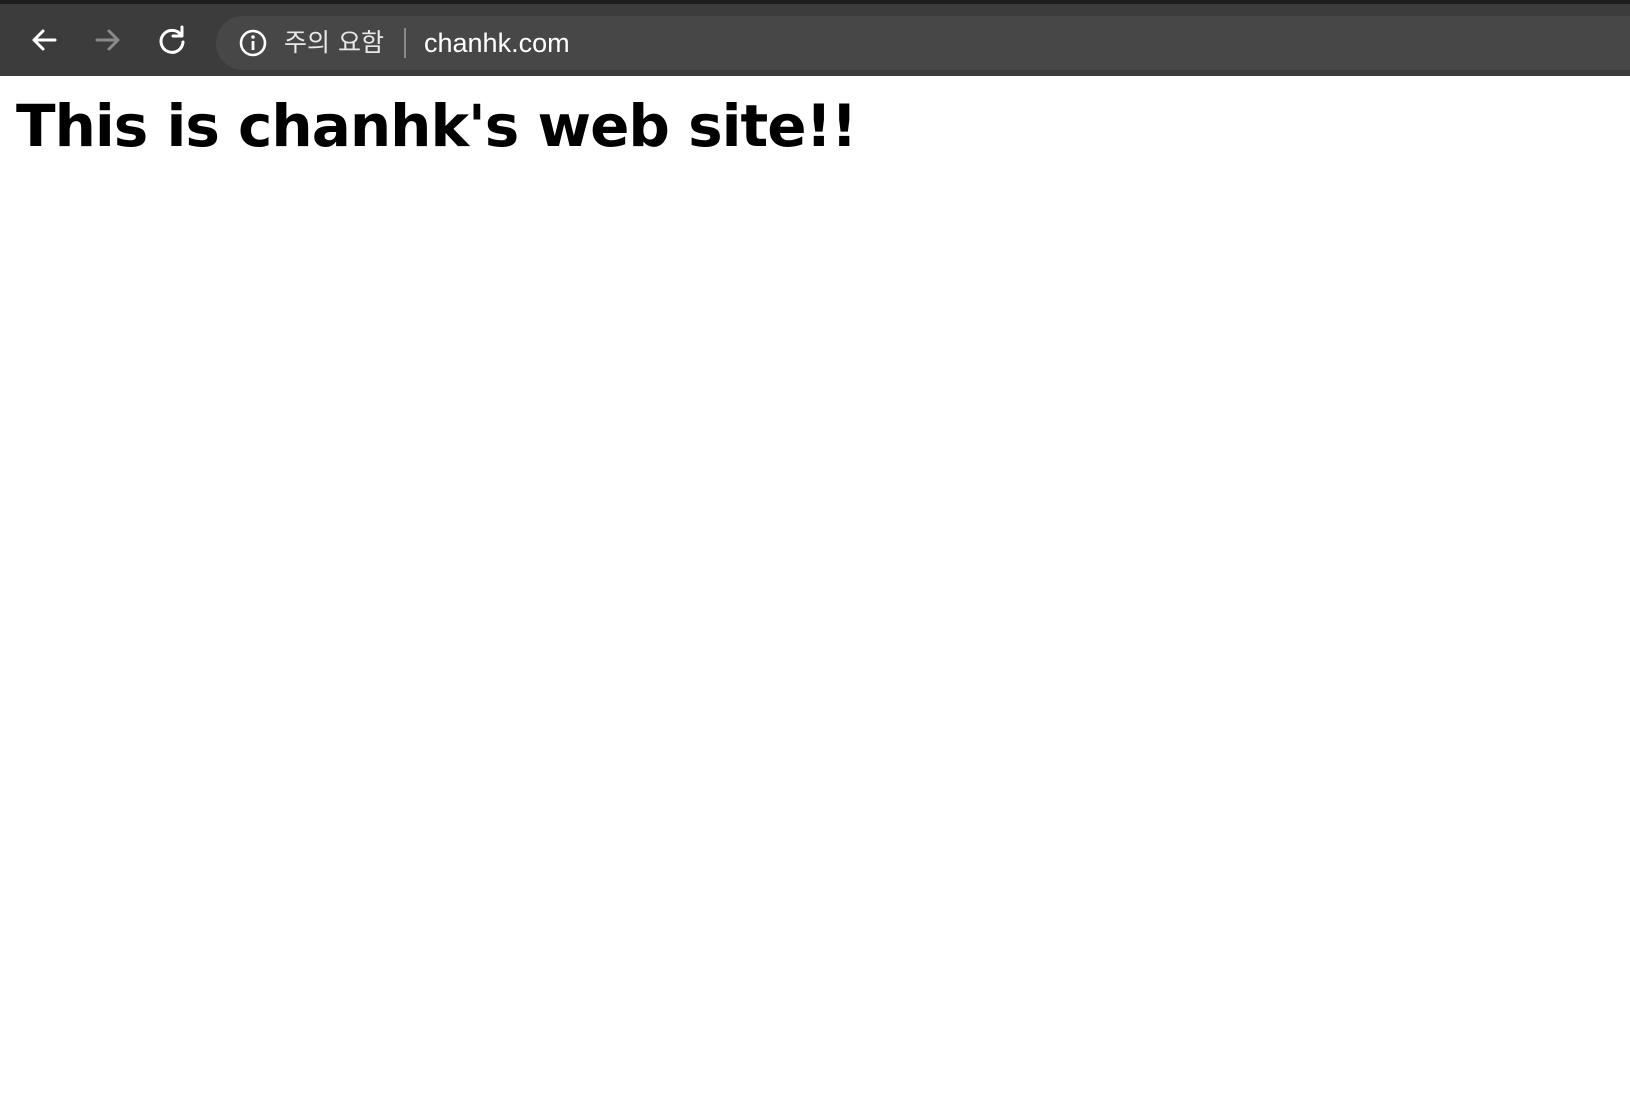 The height and width of the screenshot is (1094, 1630). What do you see at coordinates (923, 43) in the screenshot?
I see `address-bar: 주의 요함 chanhk.com` at bounding box center [923, 43].